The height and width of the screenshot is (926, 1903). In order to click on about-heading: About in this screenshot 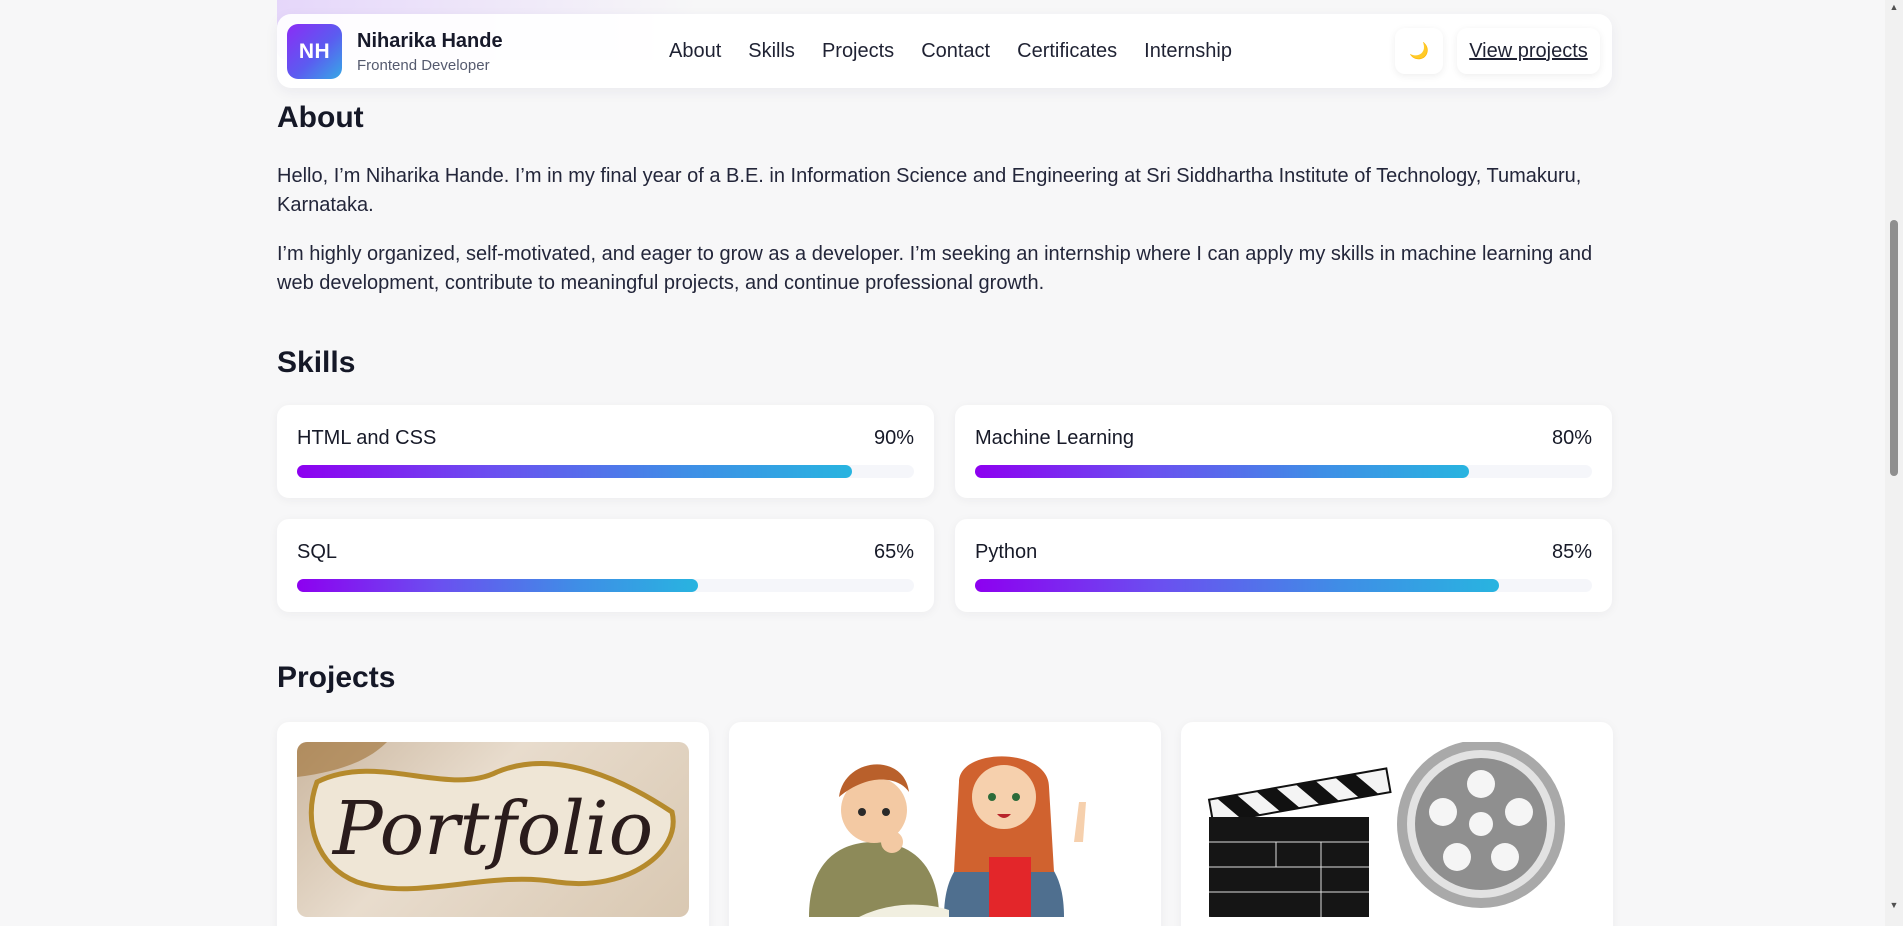, I will do `click(320, 117)`.